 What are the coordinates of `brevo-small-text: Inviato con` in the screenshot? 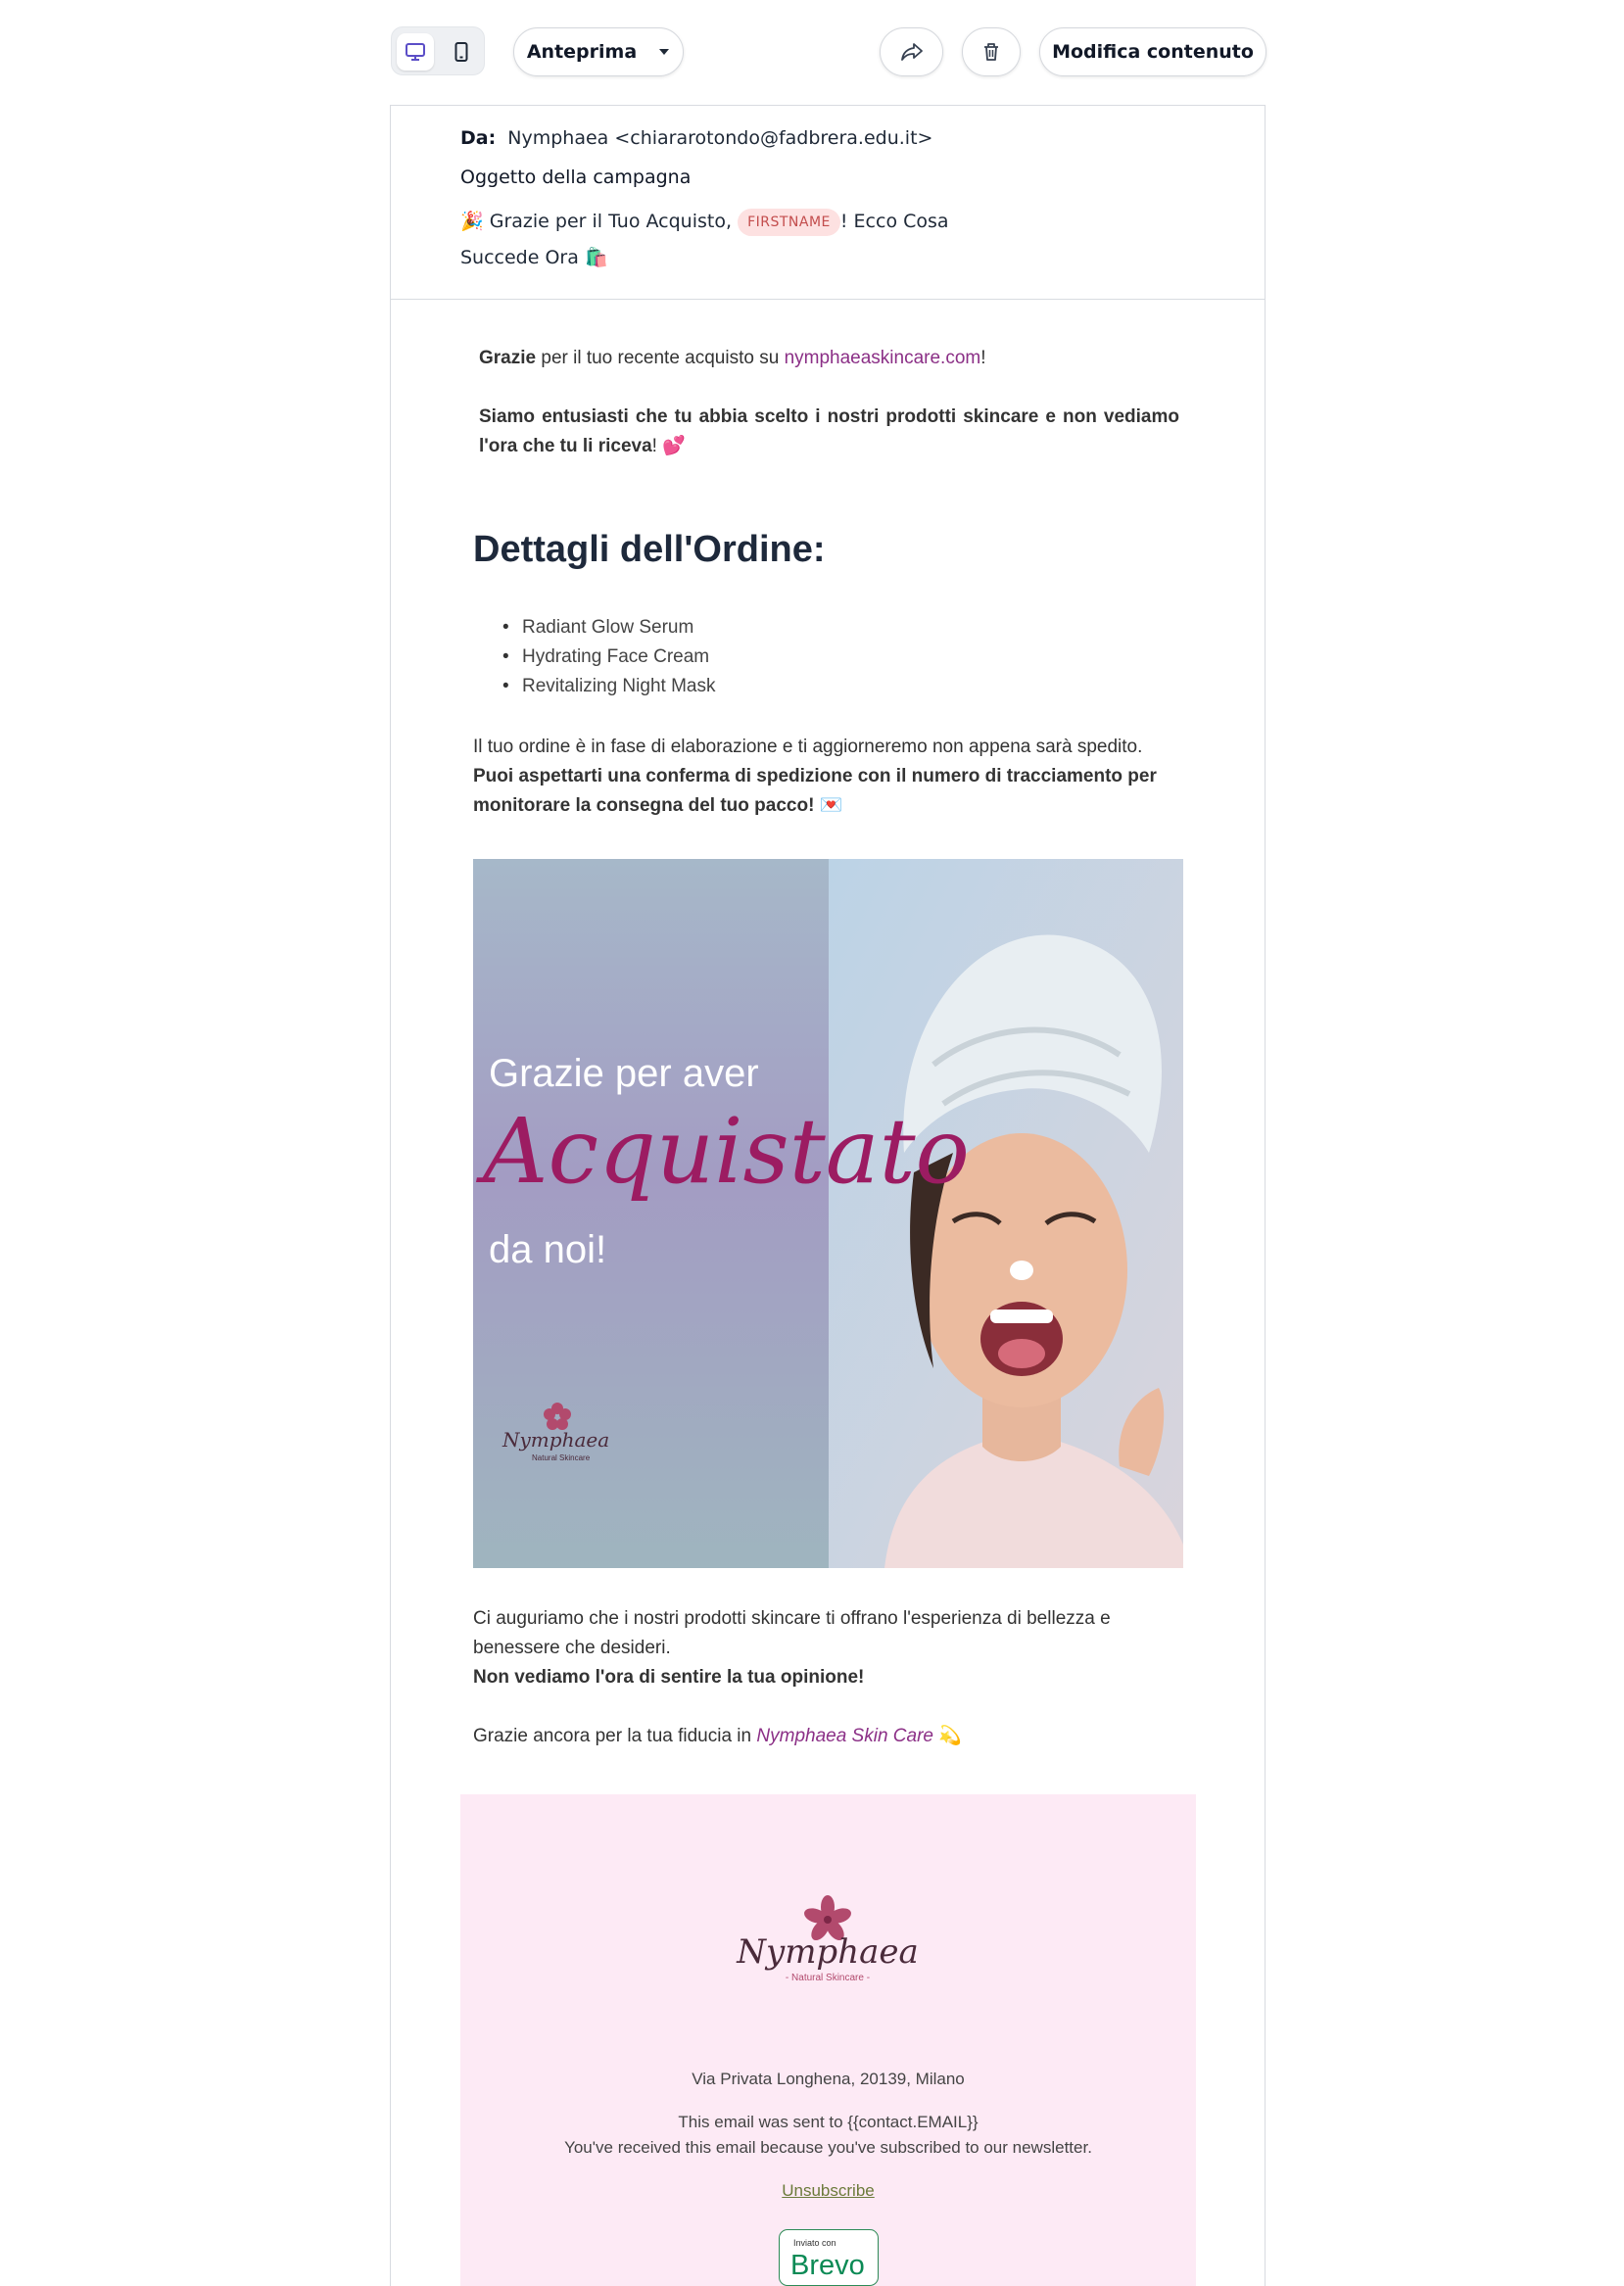 It's located at (814, 2243).